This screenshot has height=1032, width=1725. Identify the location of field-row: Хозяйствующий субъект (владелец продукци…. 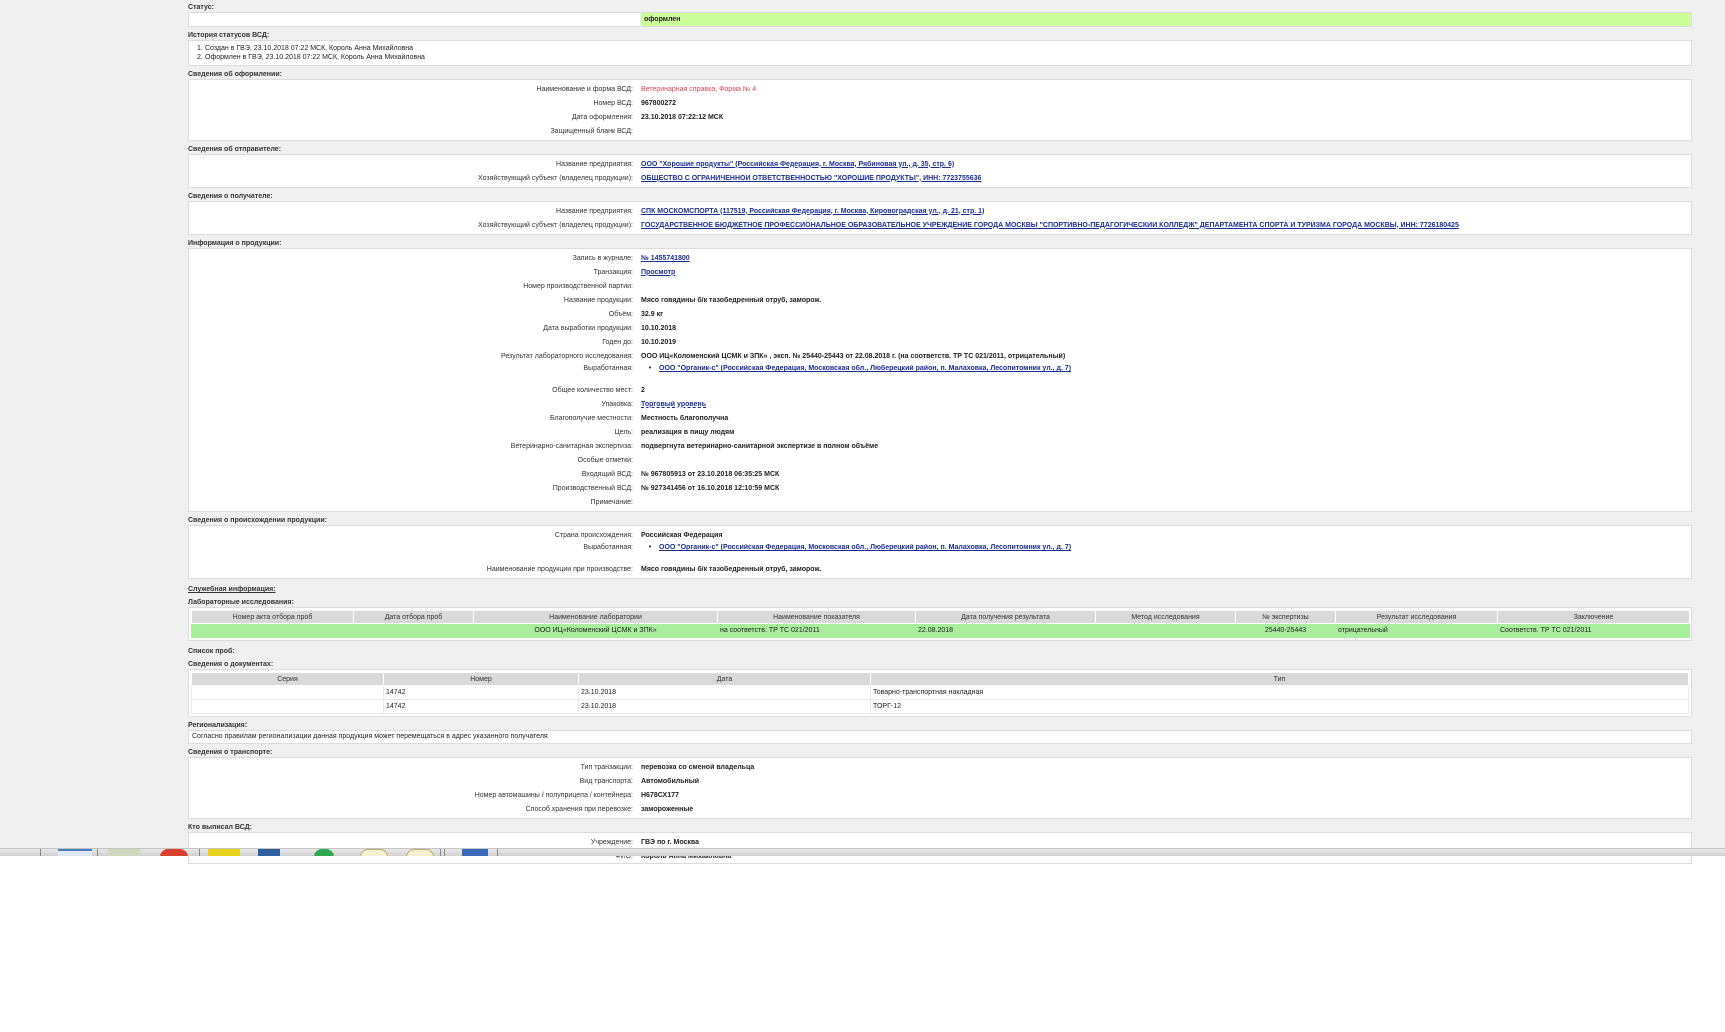
(940, 178).